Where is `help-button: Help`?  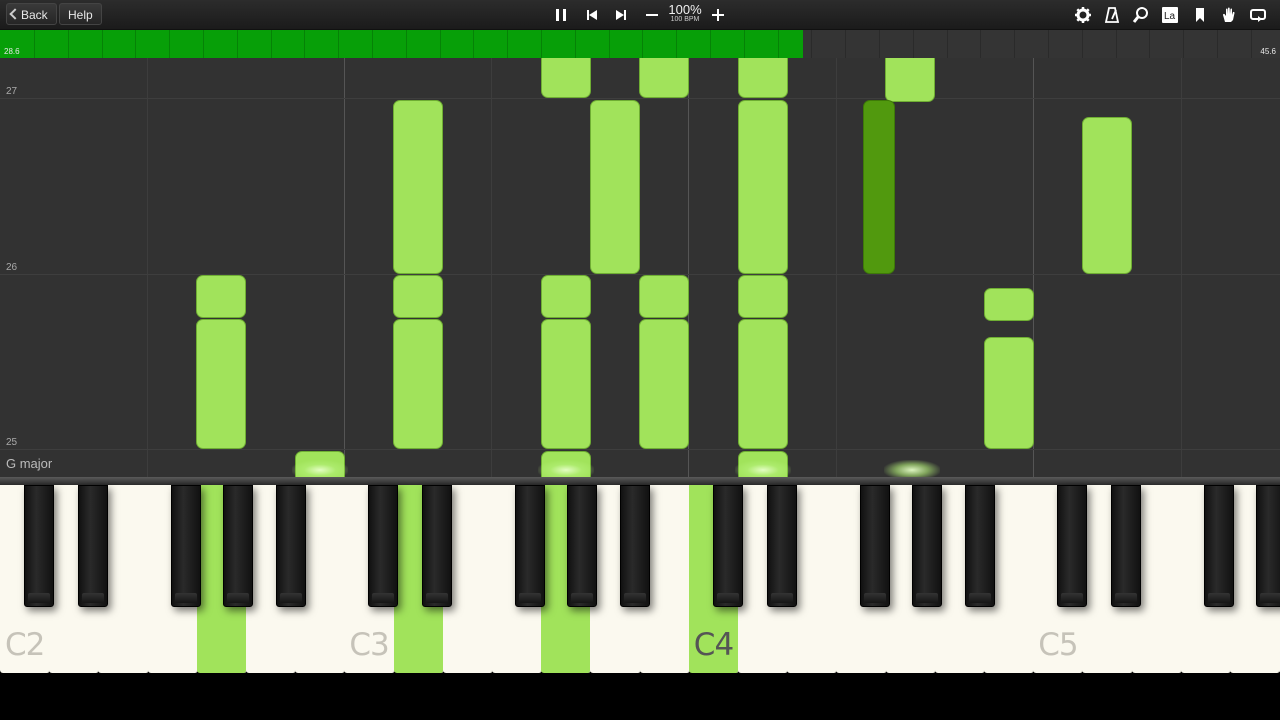 help-button: Help is located at coordinates (80, 14).